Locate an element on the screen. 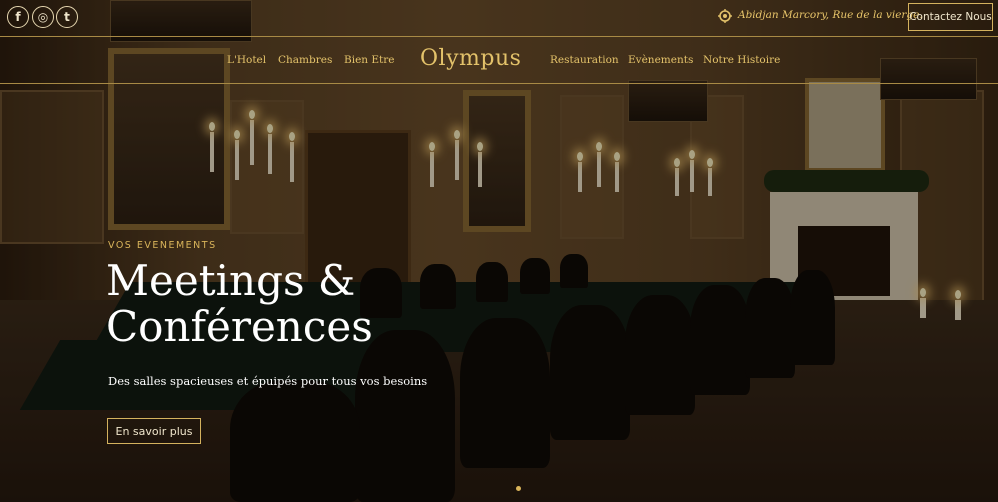 This screenshot has width=998, height=502. instagram-icon: ◎ is located at coordinates (43, 17).